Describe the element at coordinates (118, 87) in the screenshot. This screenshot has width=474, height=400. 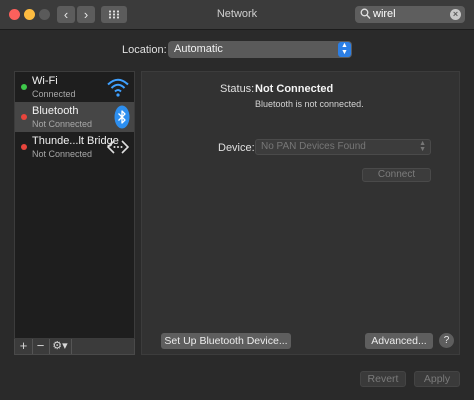
I see `wifi-icon` at that location.